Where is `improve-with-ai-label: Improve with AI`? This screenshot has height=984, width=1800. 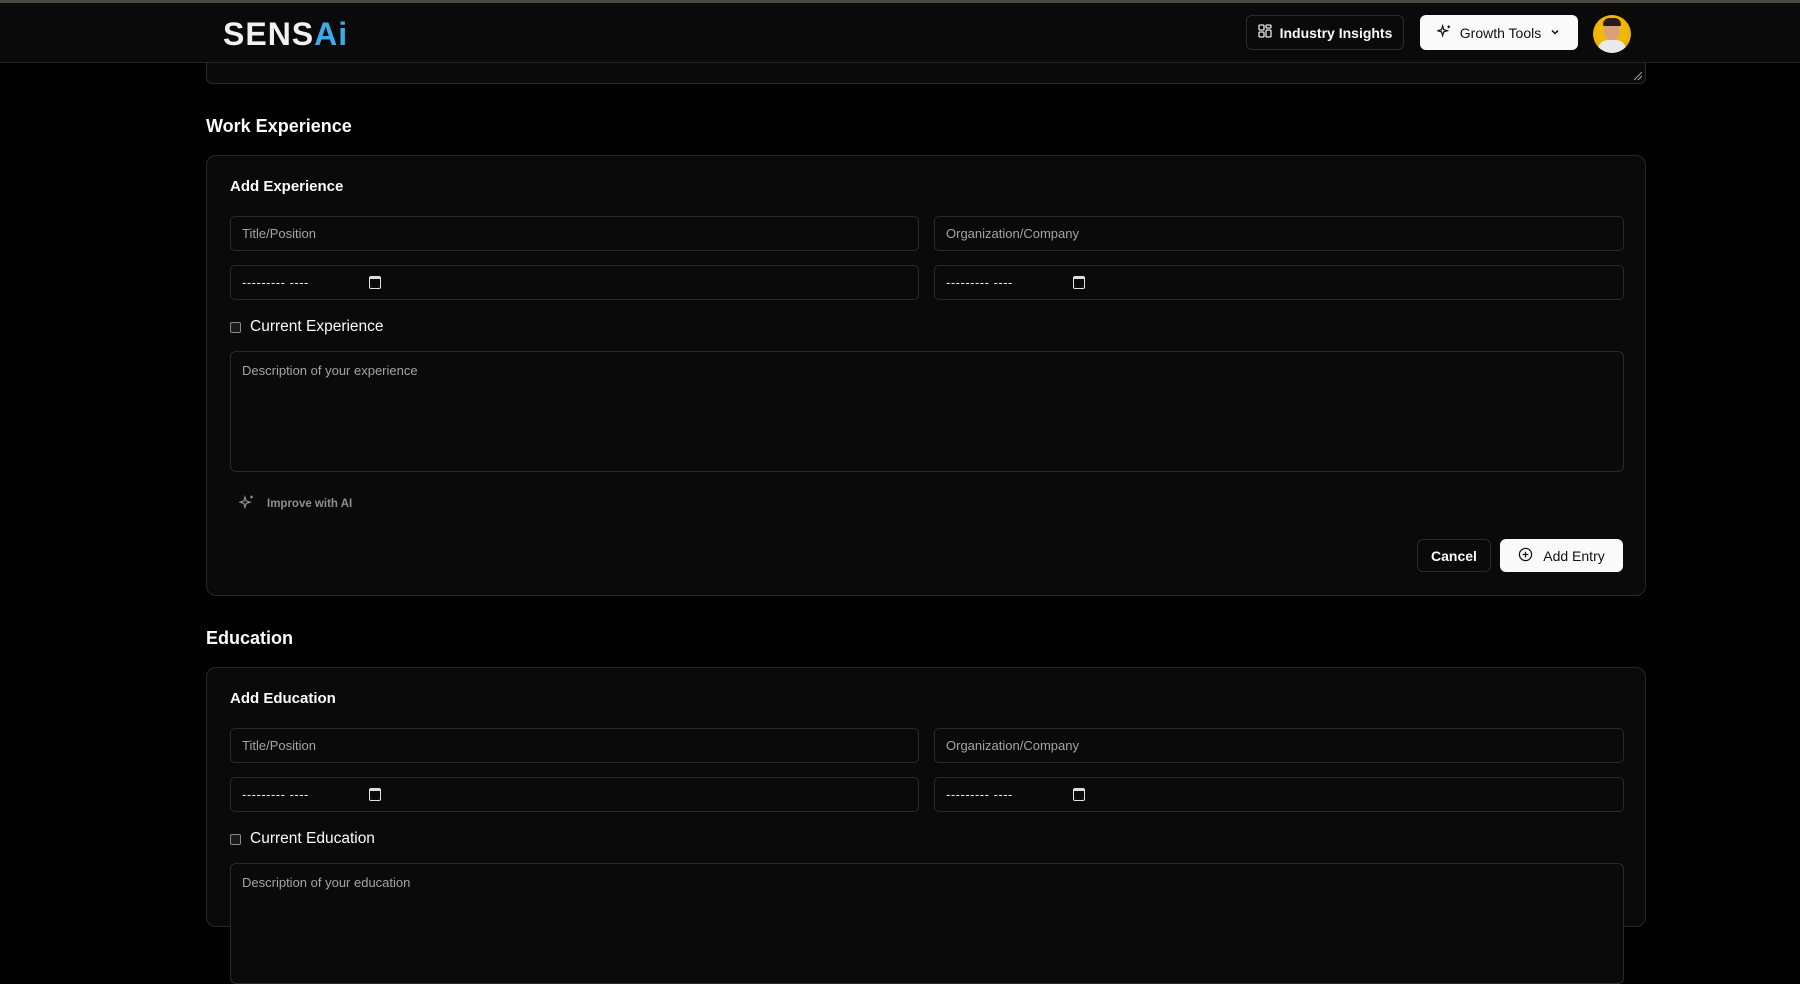 improve-with-ai-label: Improve with AI is located at coordinates (310, 503).